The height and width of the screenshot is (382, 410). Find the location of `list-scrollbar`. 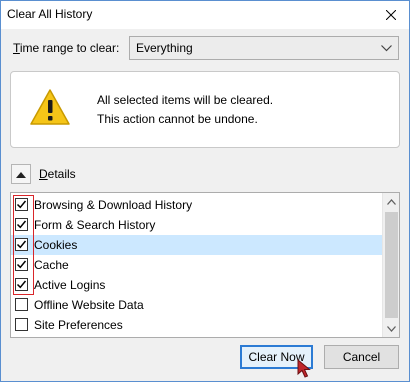

list-scrollbar is located at coordinates (390, 265).